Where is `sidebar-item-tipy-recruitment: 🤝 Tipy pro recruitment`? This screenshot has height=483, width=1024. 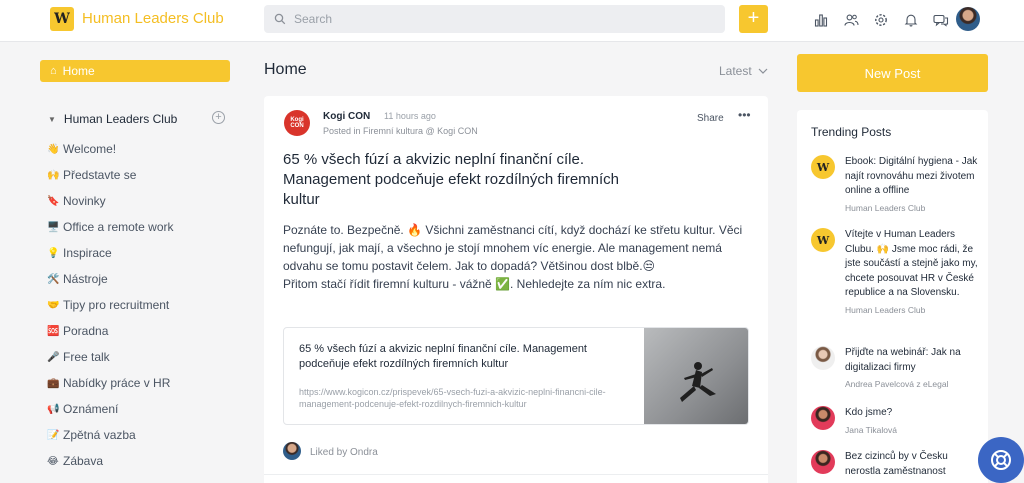
sidebar-item-tipy-recruitment: 🤝 Tipy pro recruitment is located at coordinates (110, 305).